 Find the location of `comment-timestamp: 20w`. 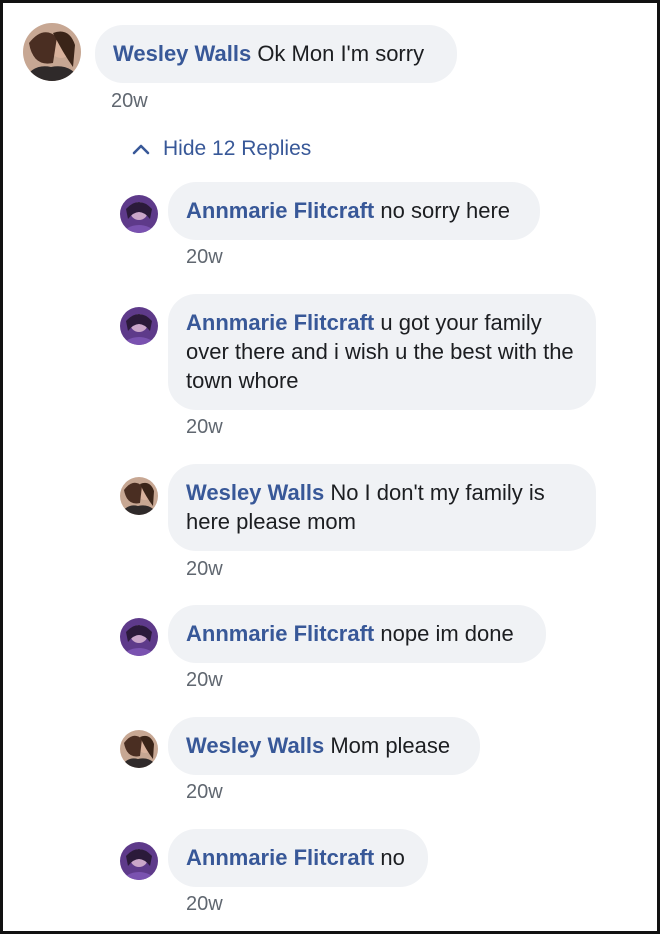

comment-timestamp: 20w is located at coordinates (129, 101).